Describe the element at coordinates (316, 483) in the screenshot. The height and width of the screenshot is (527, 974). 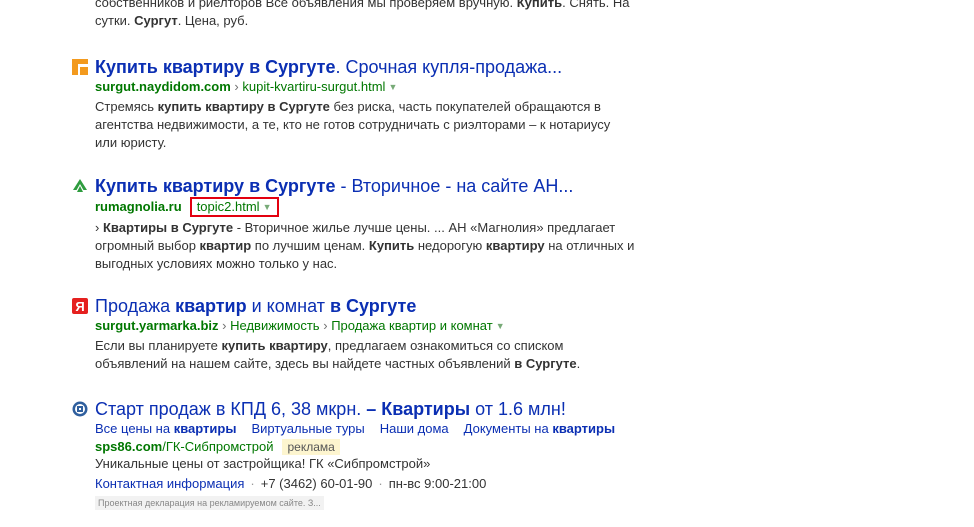
I see `phone-number: +7 (3462) 60-01-90` at that location.